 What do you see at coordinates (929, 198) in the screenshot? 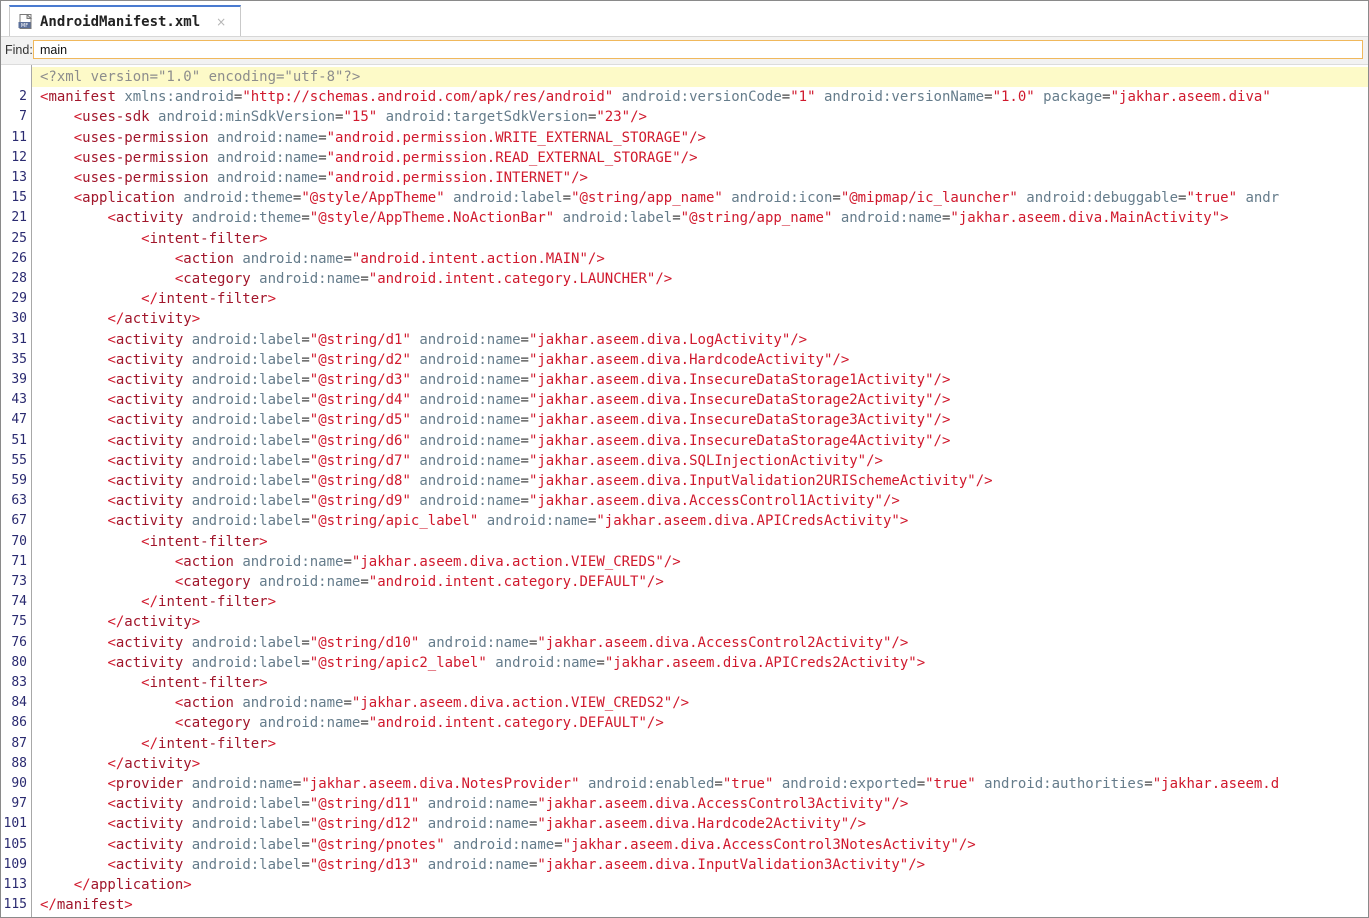
I see `token-val: "@mipmap/ic_launcher"` at bounding box center [929, 198].